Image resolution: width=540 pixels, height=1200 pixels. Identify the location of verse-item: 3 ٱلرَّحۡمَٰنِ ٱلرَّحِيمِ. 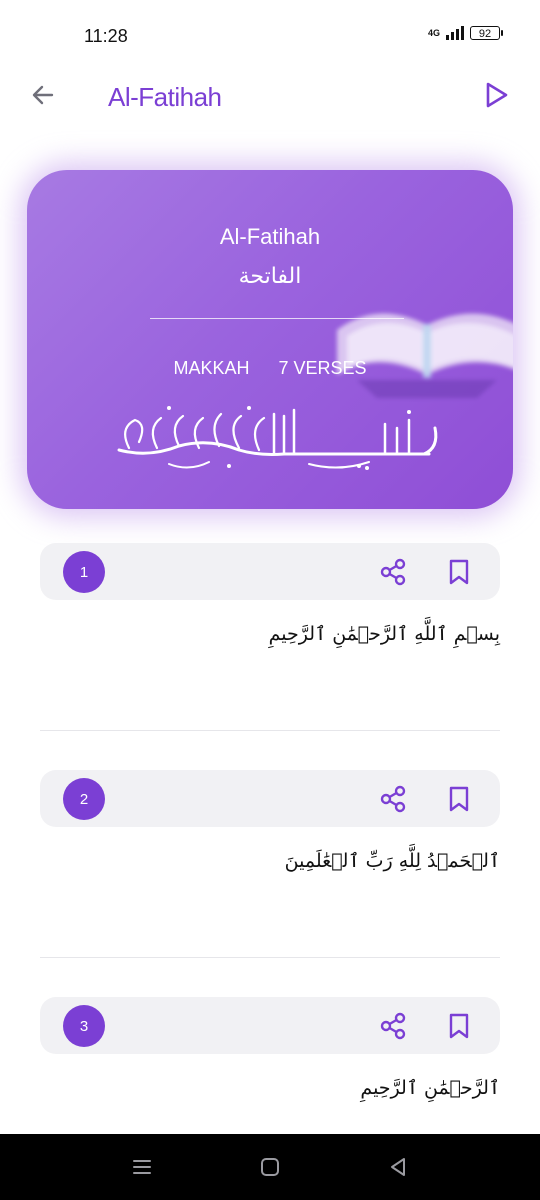
(270, 1048).